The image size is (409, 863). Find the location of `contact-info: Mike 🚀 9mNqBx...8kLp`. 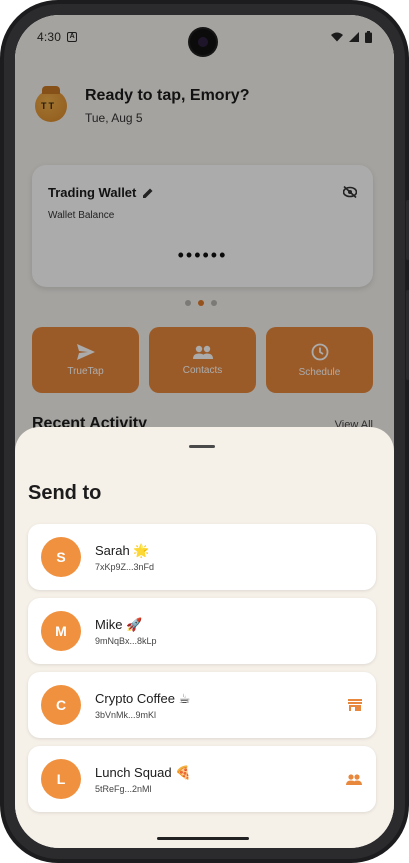

contact-info: Mike 🚀 9mNqBx...8kLp is located at coordinates (235, 631).